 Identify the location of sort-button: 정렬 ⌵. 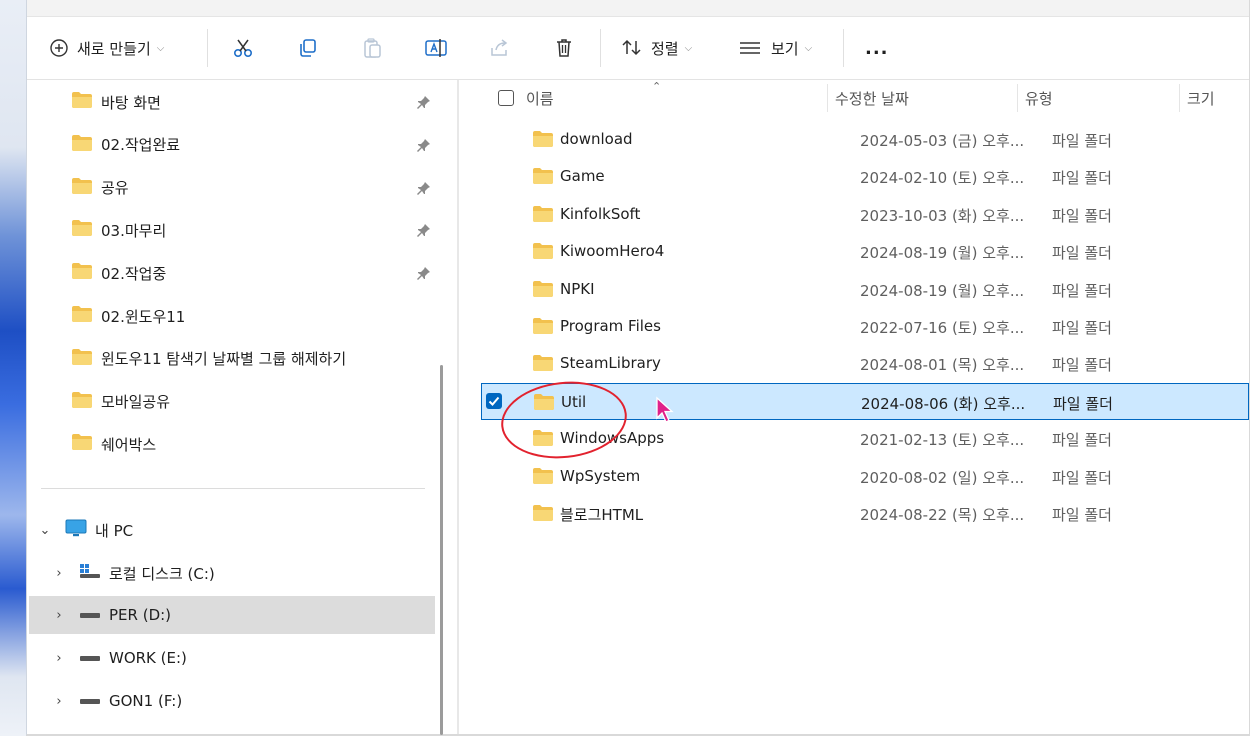
(656, 48).